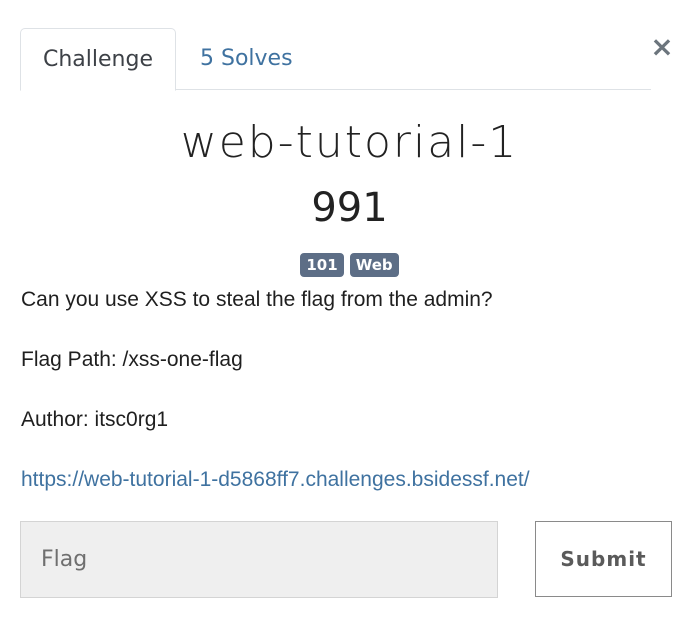  What do you see at coordinates (374, 265) in the screenshot?
I see `tag-badge: Web` at bounding box center [374, 265].